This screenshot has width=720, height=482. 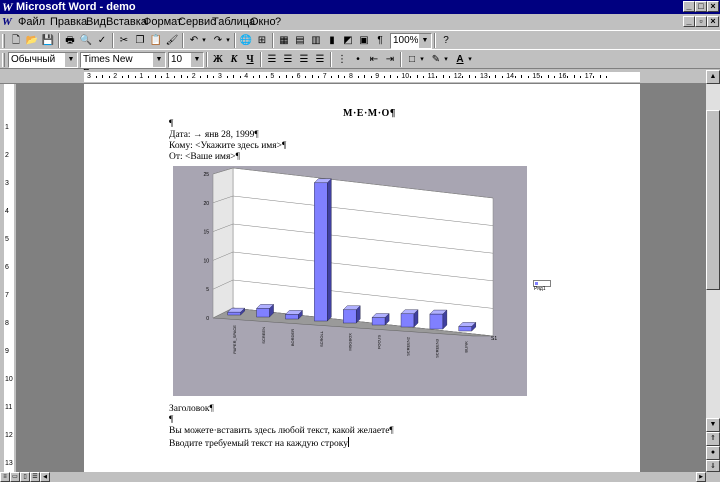 I want to click on zoom-combo: 100% ▼, so click(x=411, y=41).